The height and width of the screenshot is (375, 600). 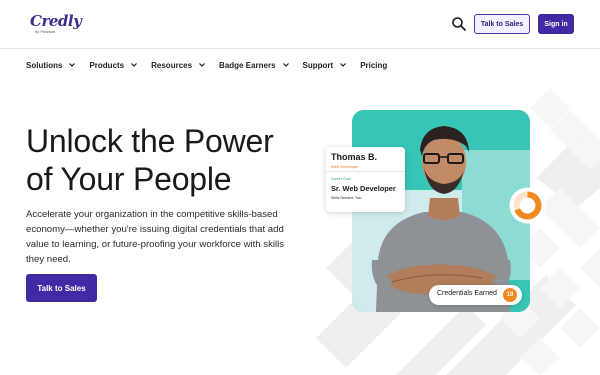 What do you see at coordinates (527, 205) in the screenshot?
I see `progress-donut-icon` at bounding box center [527, 205].